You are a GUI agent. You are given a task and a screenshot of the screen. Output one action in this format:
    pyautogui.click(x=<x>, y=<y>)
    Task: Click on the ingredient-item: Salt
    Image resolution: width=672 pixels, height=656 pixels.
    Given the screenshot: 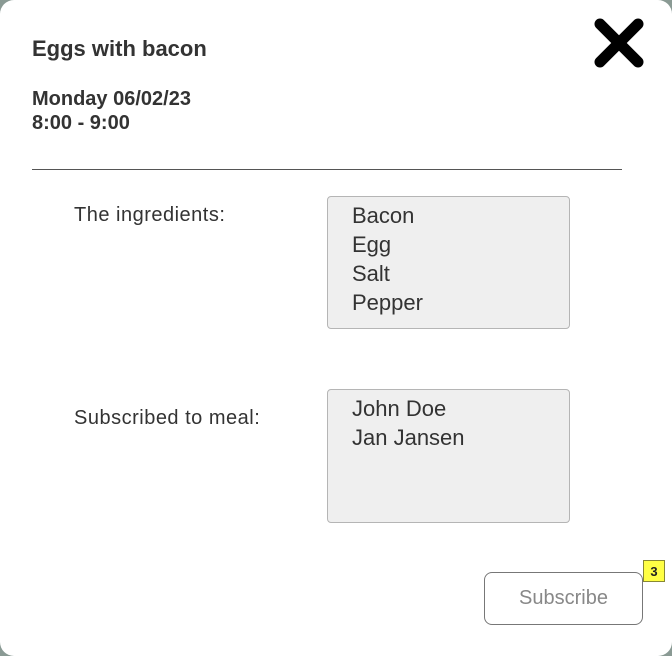 What is the action you would take?
    pyautogui.click(x=371, y=273)
    